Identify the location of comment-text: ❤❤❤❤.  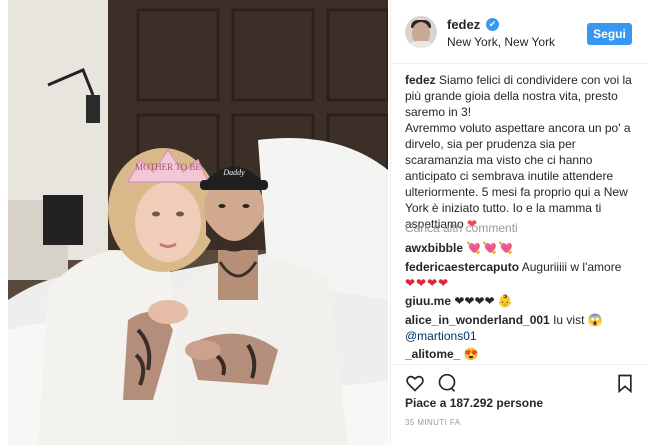
(474, 301).